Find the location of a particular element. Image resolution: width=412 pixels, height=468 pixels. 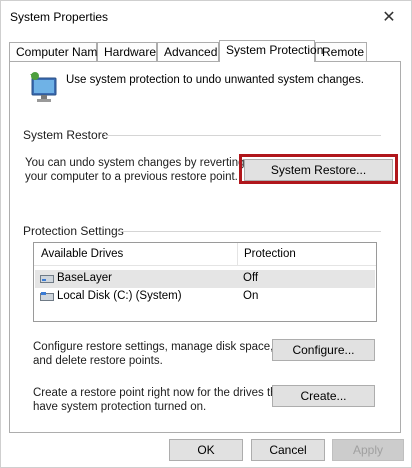

tab-system-protection: System Protection is located at coordinates (271, 51).